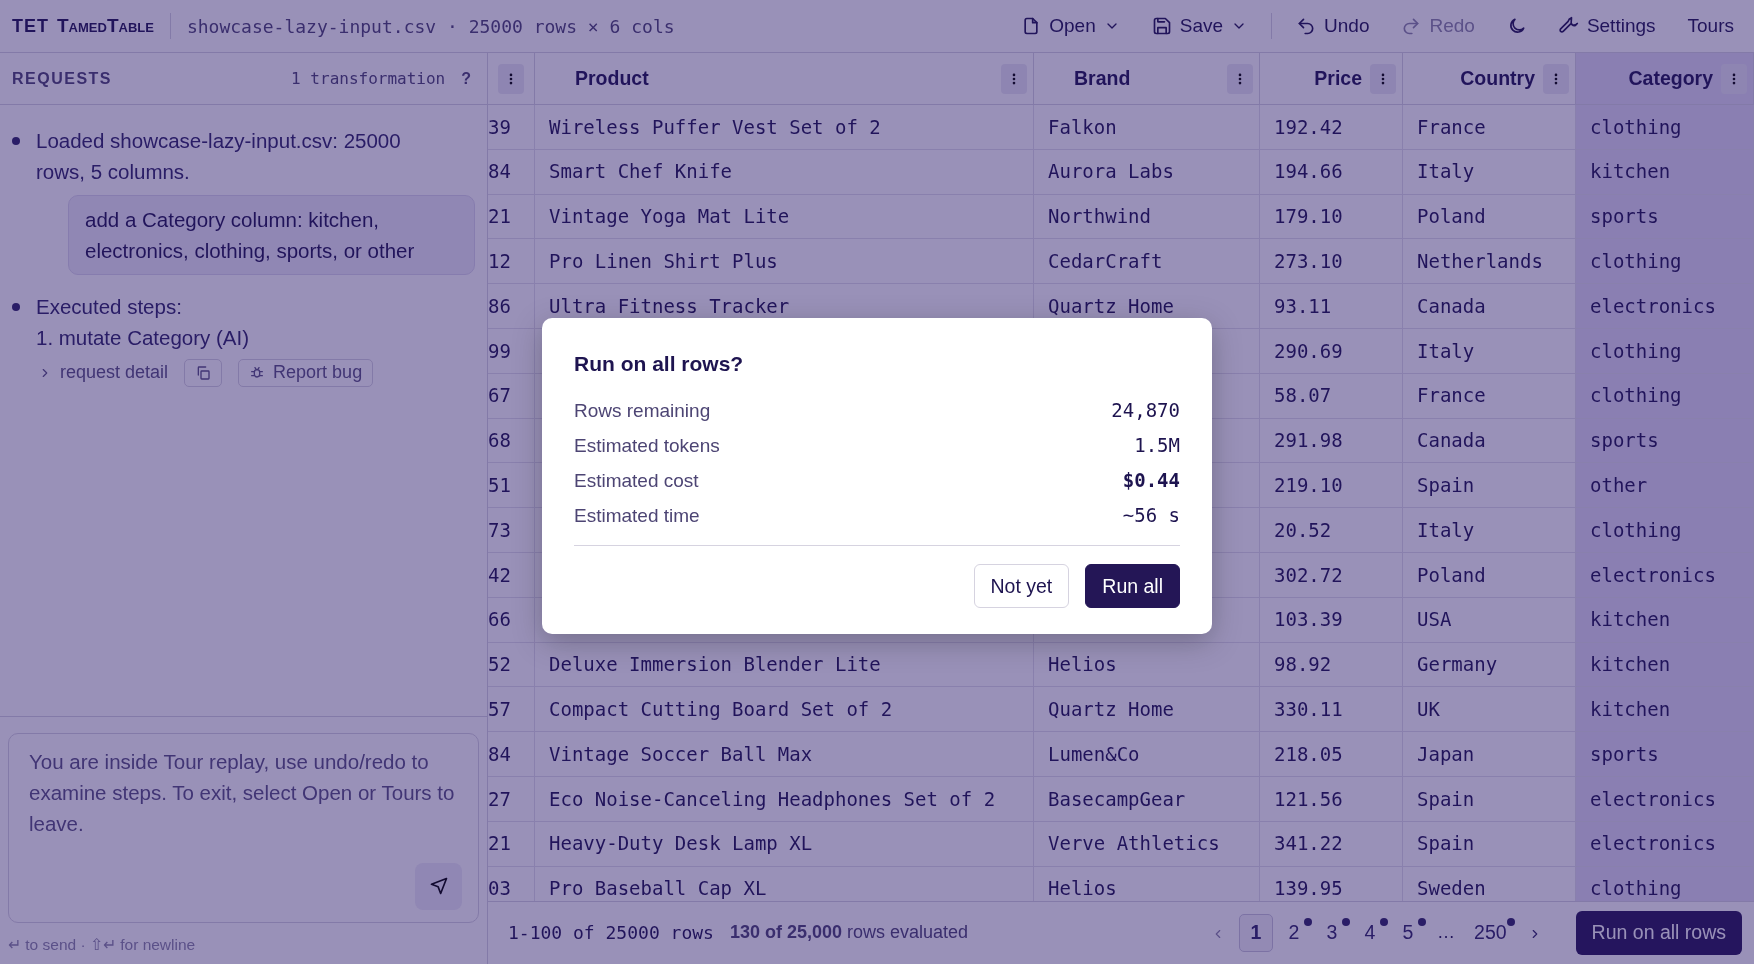  Describe the element at coordinates (430, 26) in the screenshot. I see `file-info: showcase-lazy-input.csv · 25000 rows × 6 cols` at that location.